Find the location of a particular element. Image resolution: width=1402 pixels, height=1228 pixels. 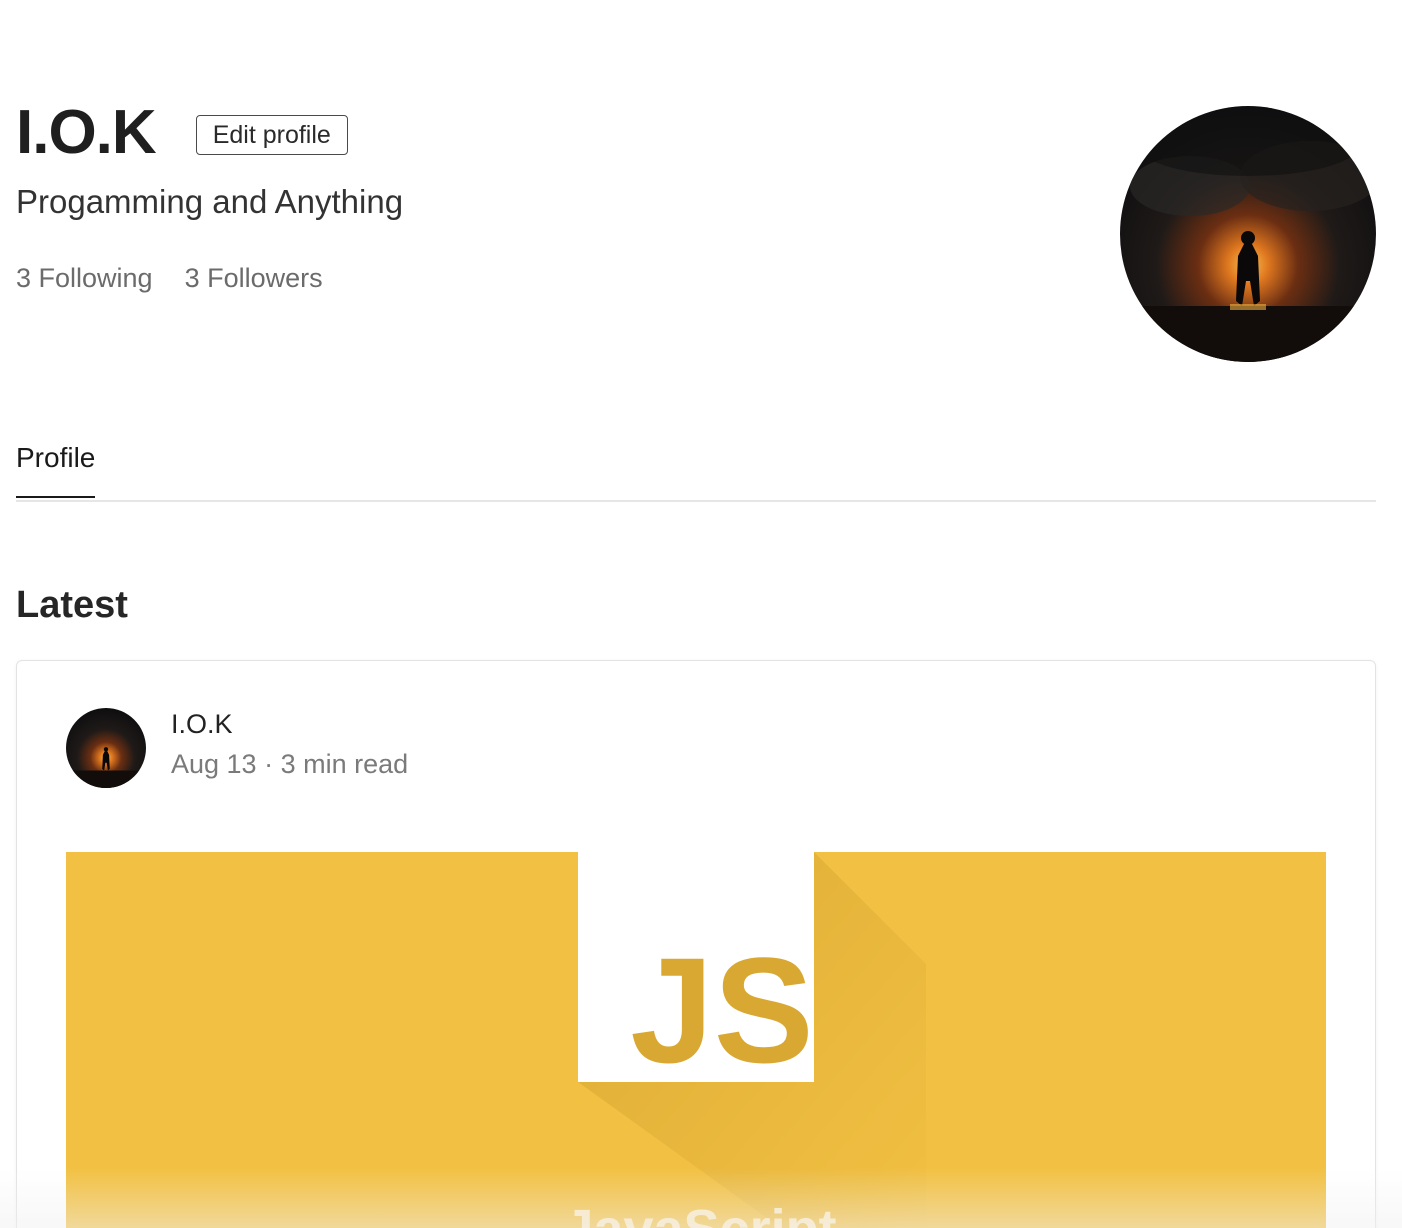

soldier-silhouette-image is located at coordinates (1248, 234).